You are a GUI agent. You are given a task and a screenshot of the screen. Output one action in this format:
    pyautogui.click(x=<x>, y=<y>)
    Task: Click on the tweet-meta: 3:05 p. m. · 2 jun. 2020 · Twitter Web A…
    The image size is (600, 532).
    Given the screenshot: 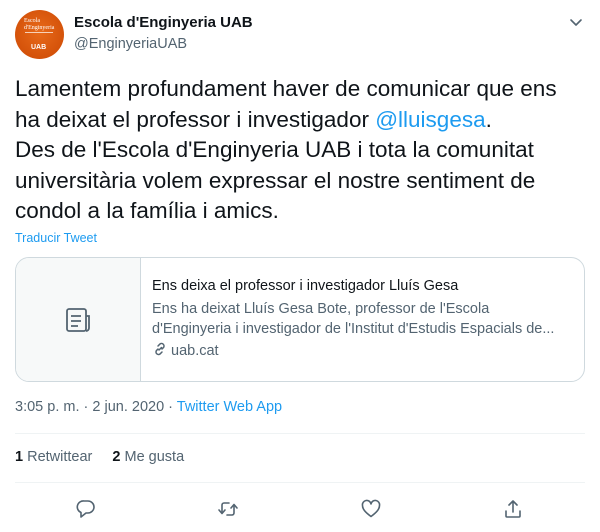 What is the action you would take?
    pyautogui.click(x=148, y=407)
    